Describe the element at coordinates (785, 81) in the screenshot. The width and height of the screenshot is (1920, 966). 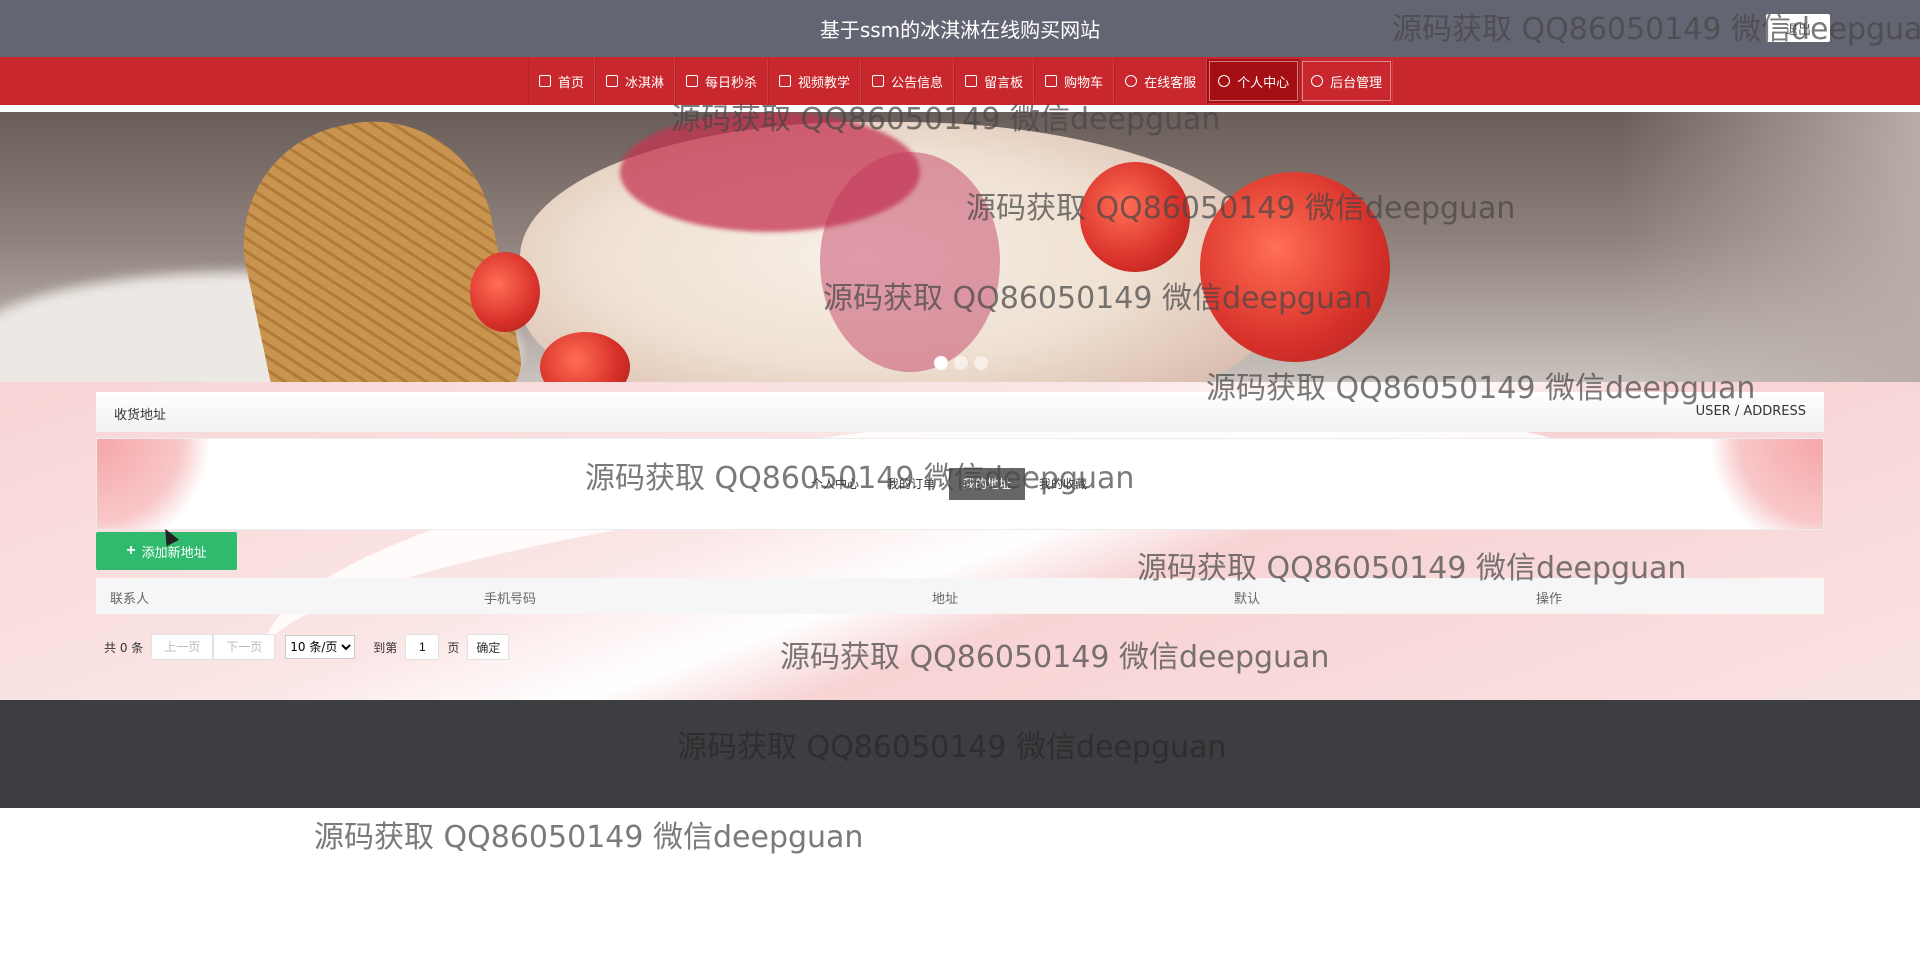
I see `grid-icon` at that location.